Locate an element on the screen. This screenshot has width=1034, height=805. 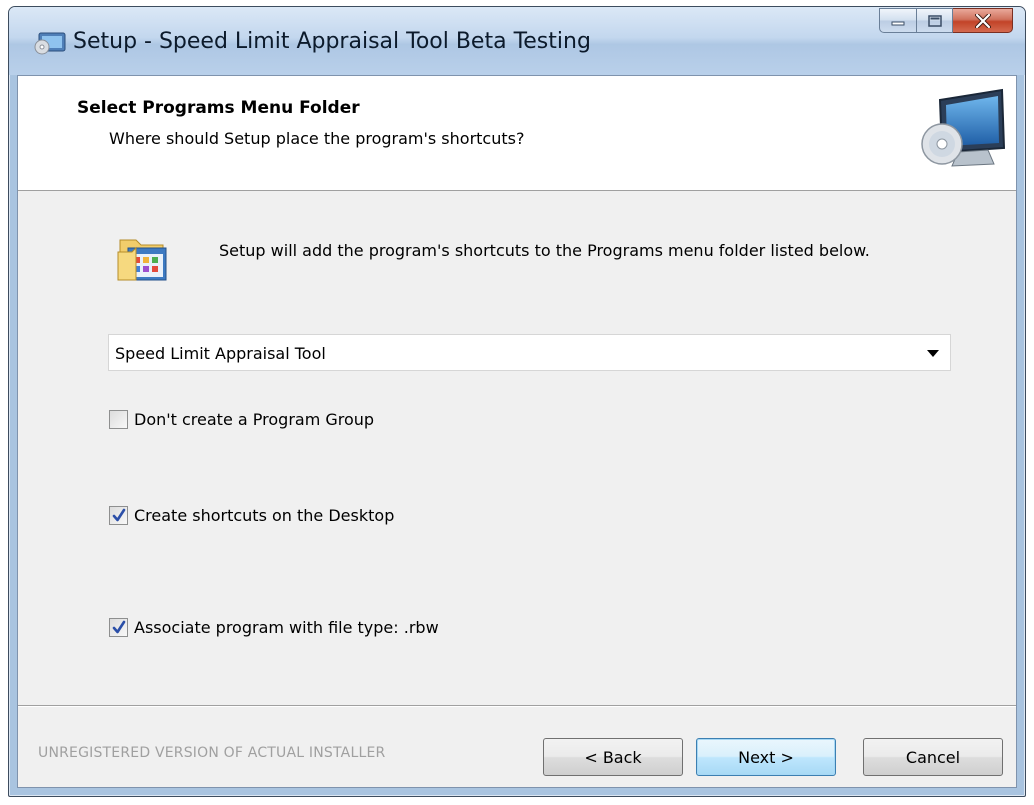
page-title: Select Programs Menu Folder is located at coordinates (218, 108).